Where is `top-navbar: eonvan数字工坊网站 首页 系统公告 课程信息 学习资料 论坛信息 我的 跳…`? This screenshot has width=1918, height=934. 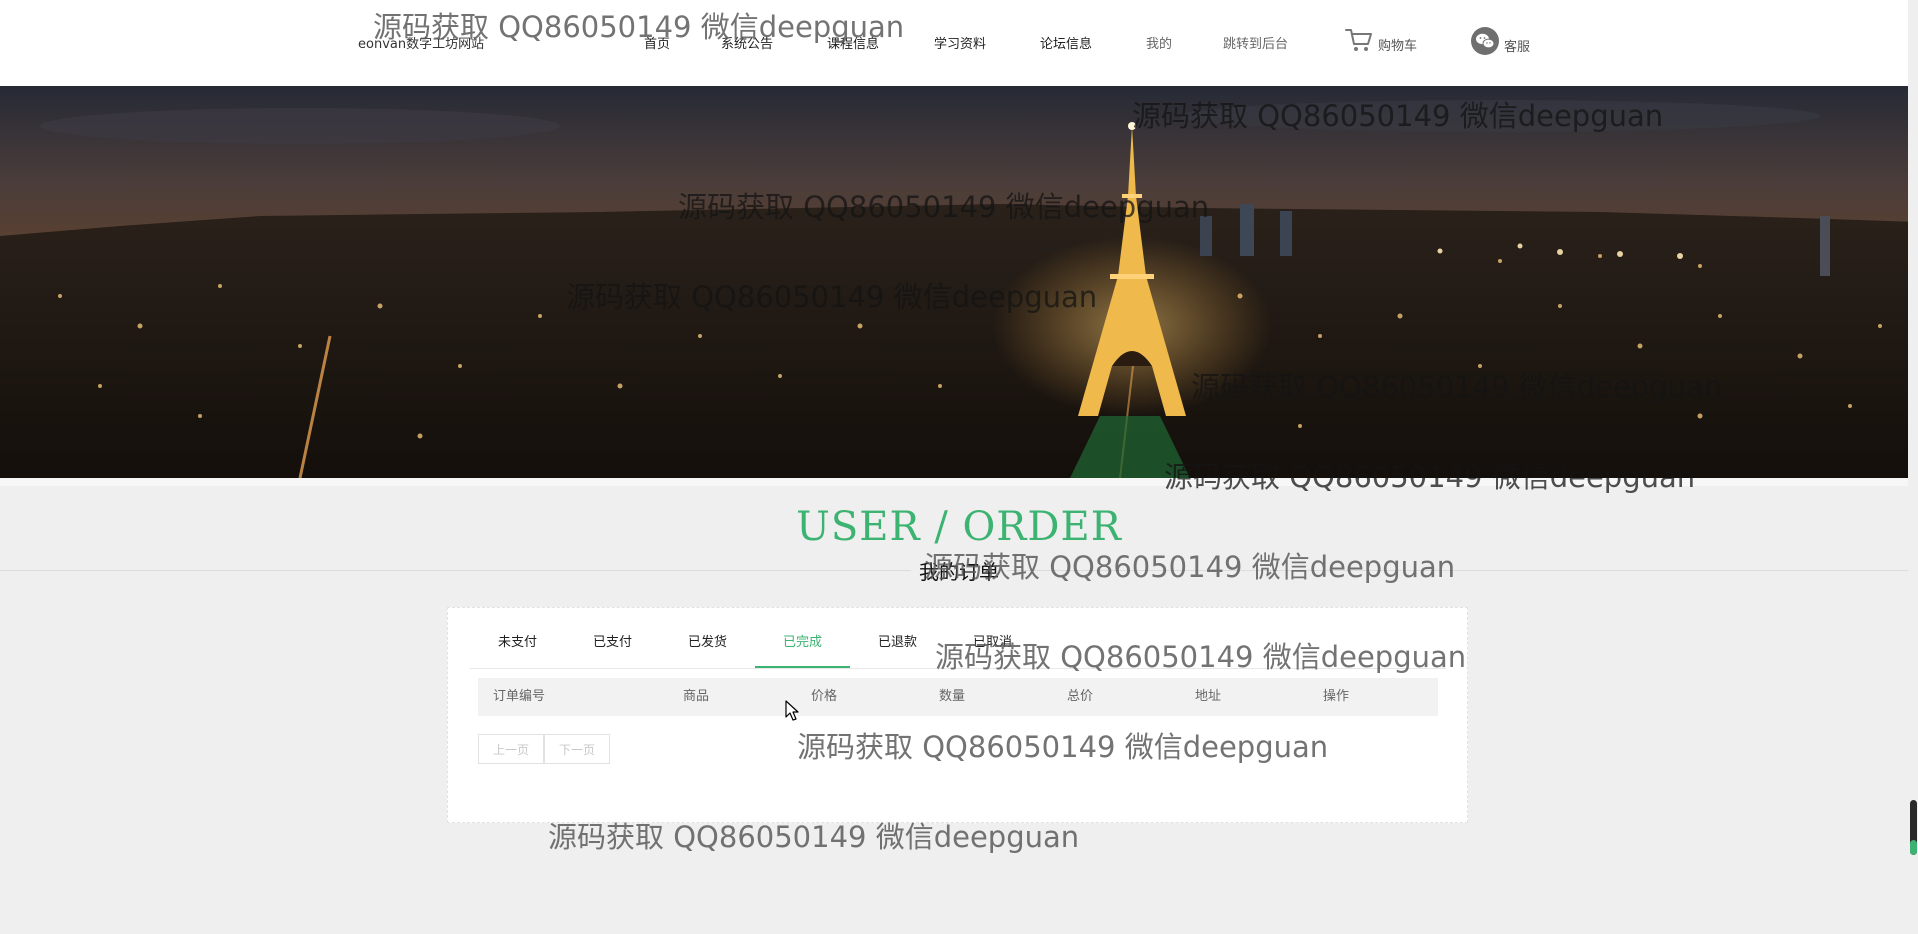 top-navbar: eonvan数字工坊网站 首页 系统公告 课程信息 学习资料 论坛信息 我的 跳… is located at coordinates (959, 43).